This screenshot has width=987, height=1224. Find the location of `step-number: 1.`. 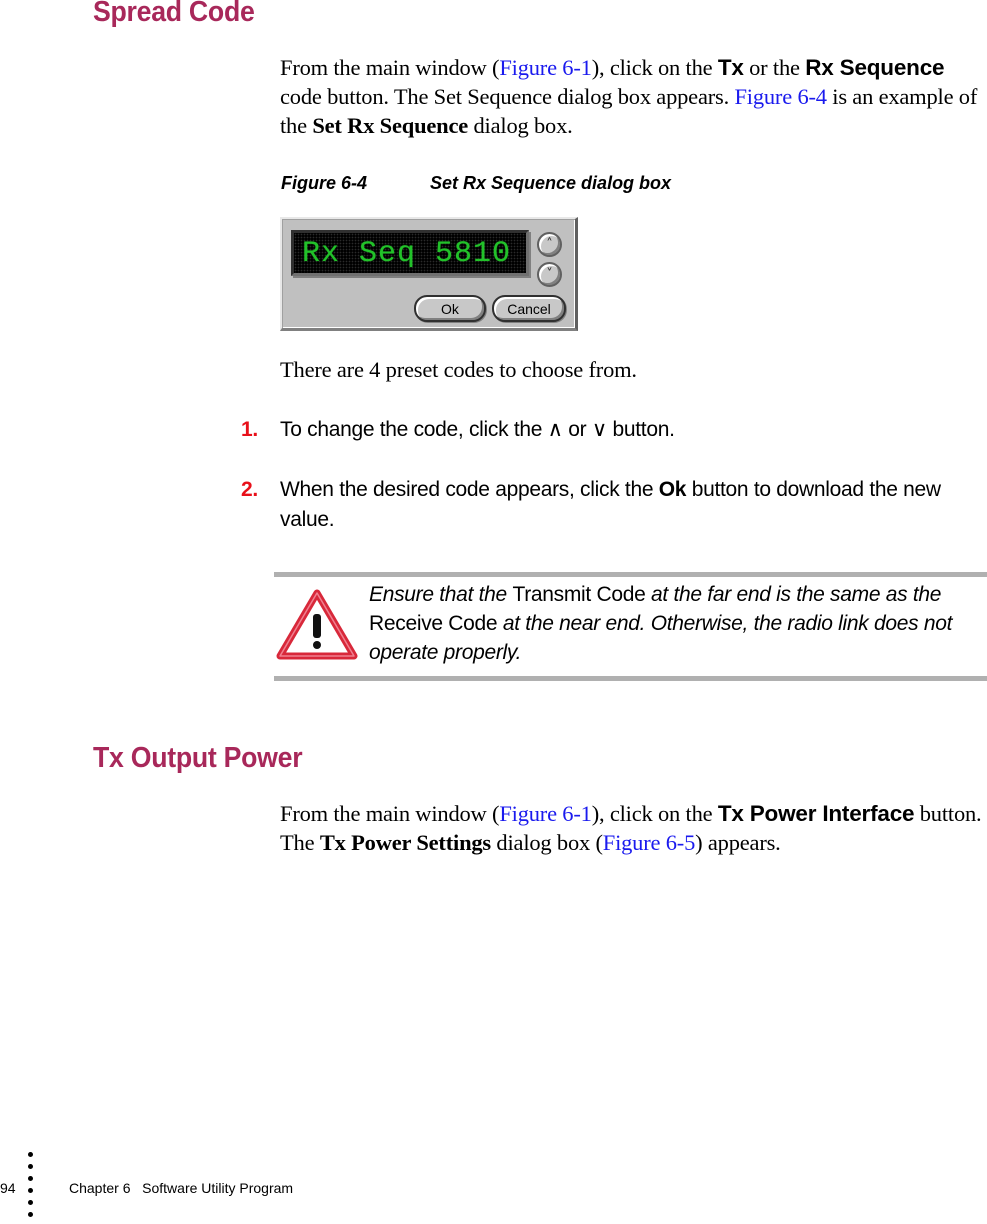

step-number: 1. is located at coordinates (249, 429).